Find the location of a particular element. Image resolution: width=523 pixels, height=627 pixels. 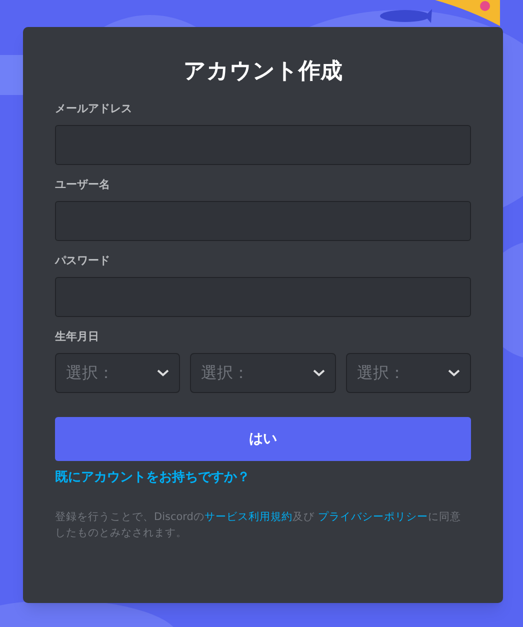

submit-button: はい is located at coordinates (263, 439).